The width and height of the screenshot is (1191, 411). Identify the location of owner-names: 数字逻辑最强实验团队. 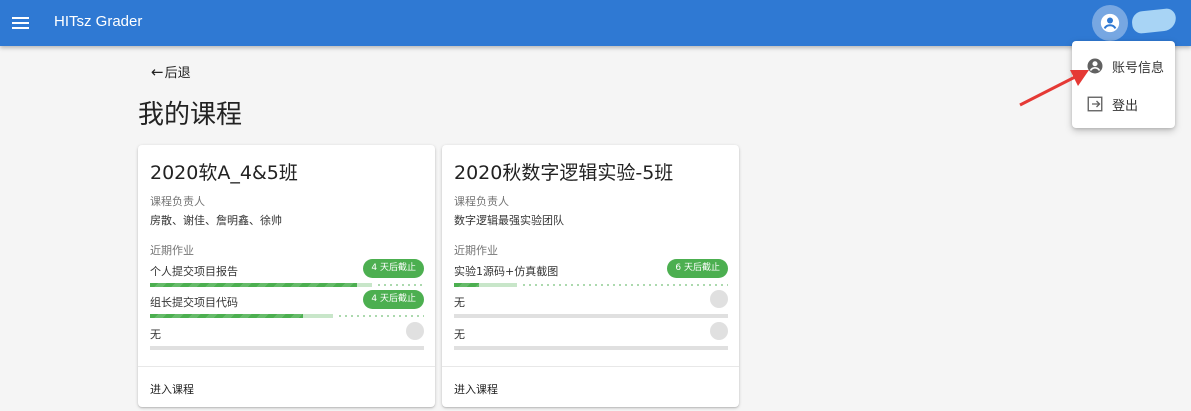
(509, 220).